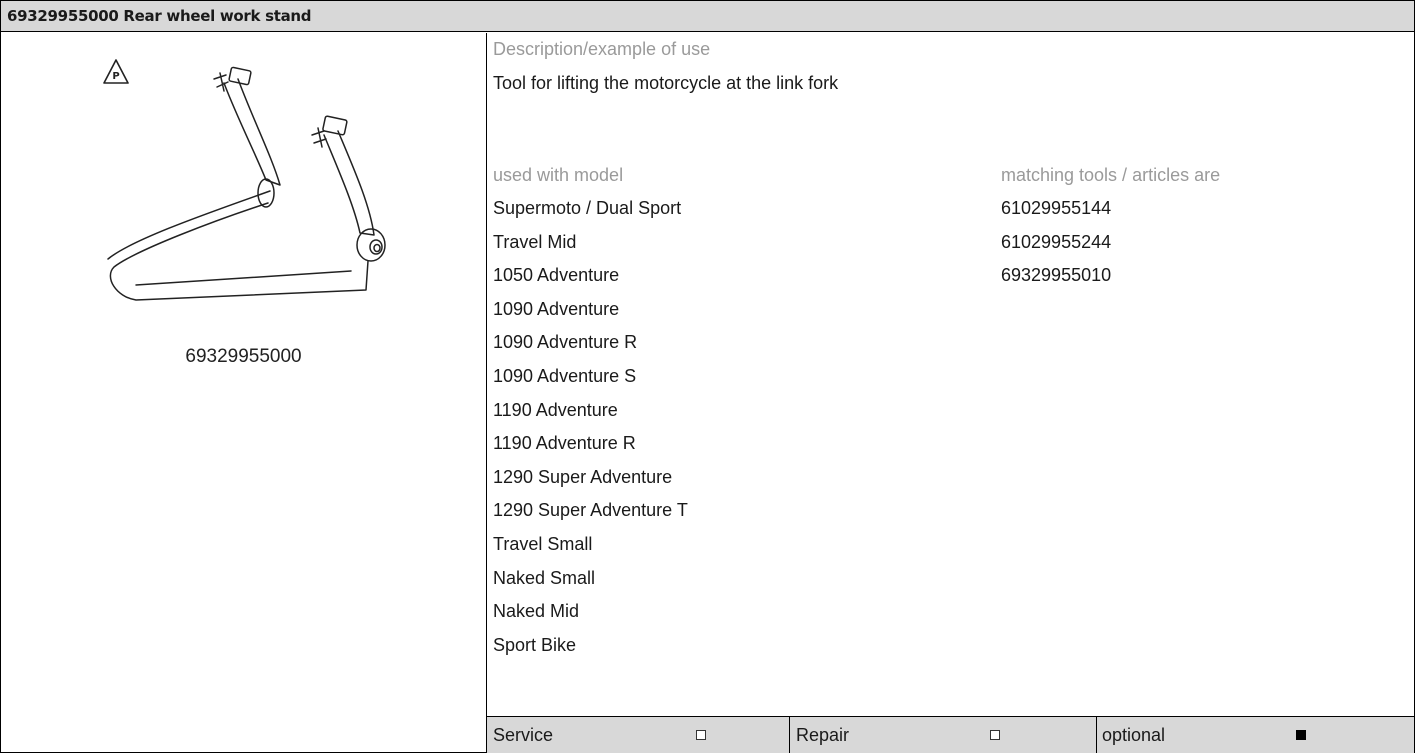 This screenshot has height=753, width=1415. I want to click on model-item: Travel Small, so click(543, 543).